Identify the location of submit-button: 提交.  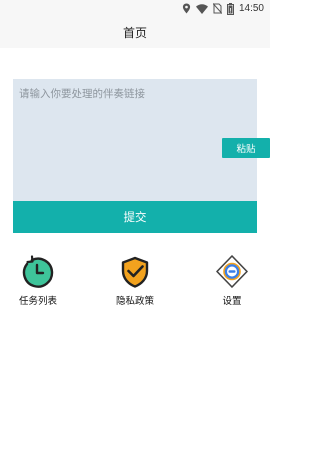
(135, 217).